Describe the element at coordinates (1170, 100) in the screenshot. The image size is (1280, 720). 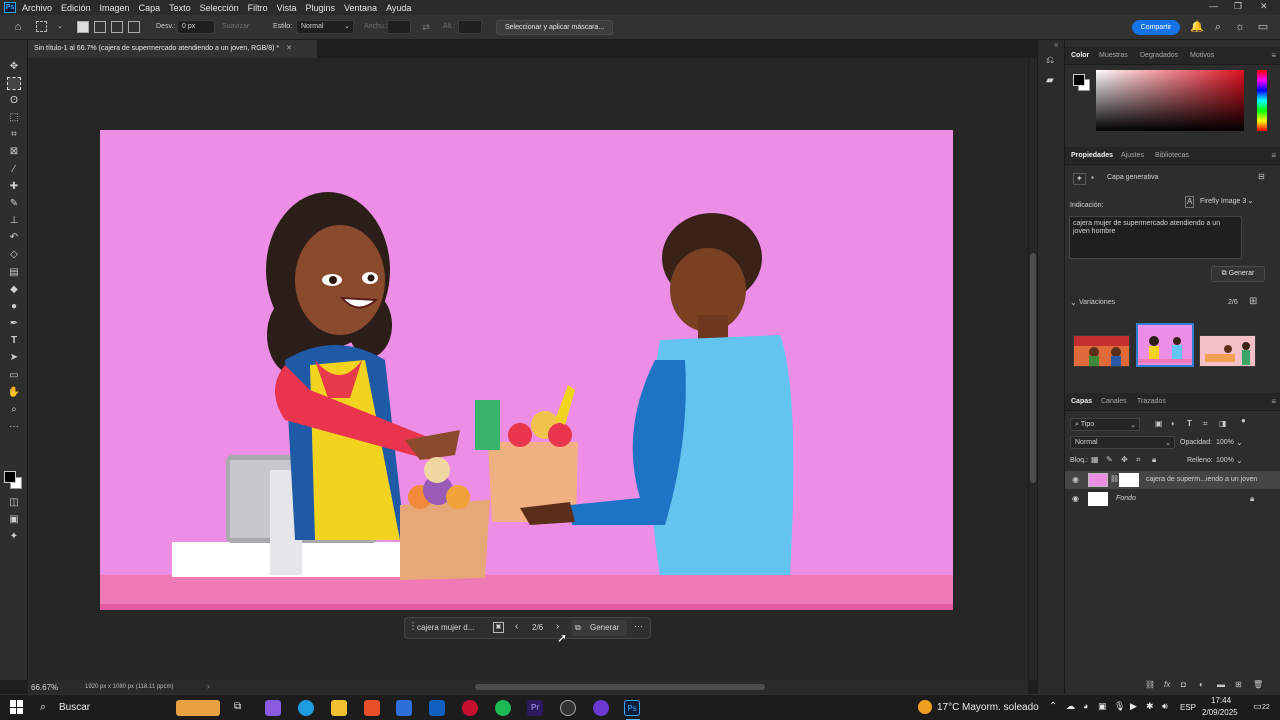
I see `color-picker-field` at that location.